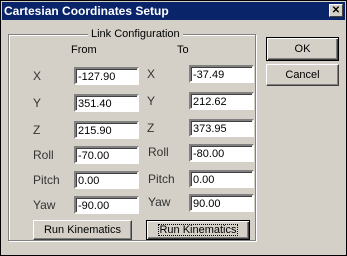 This screenshot has height=256, width=347. What do you see at coordinates (37, 76) in the screenshot?
I see `x-label-from: X` at bounding box center [37, 76].